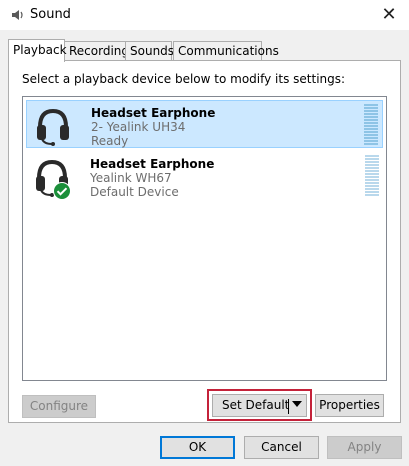  Describe the element at coordinates (389, 15) in the screenshot. I see `close-button: ✕` at that location.